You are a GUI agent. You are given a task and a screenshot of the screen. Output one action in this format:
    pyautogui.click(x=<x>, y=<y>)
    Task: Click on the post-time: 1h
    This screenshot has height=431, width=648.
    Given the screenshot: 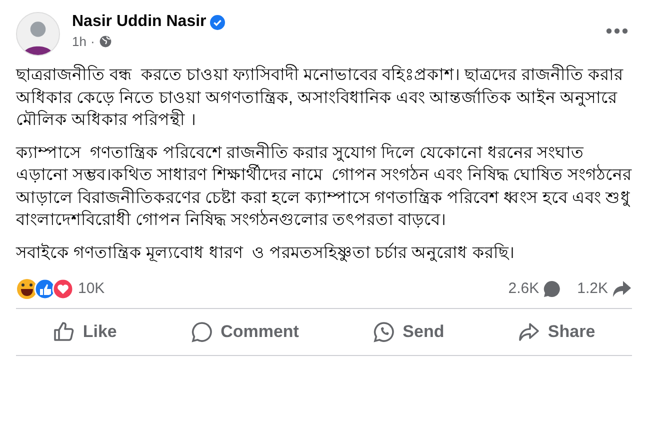 What is the action you would take?
    pyautogui.click(x=79, y=42)
    